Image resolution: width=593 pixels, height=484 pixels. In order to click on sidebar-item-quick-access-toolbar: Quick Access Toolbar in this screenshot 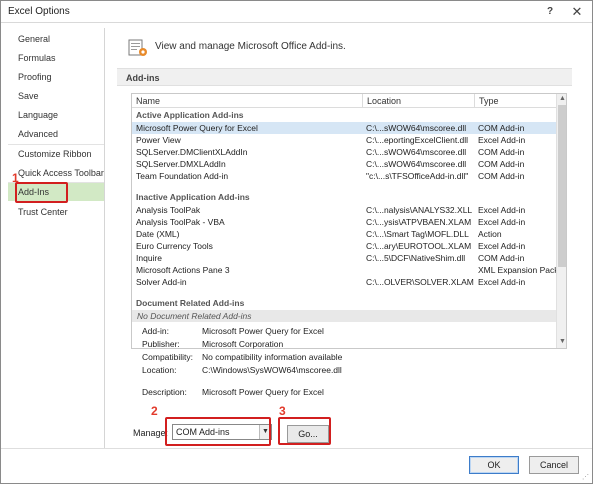, I will do `click(56, 173)`.